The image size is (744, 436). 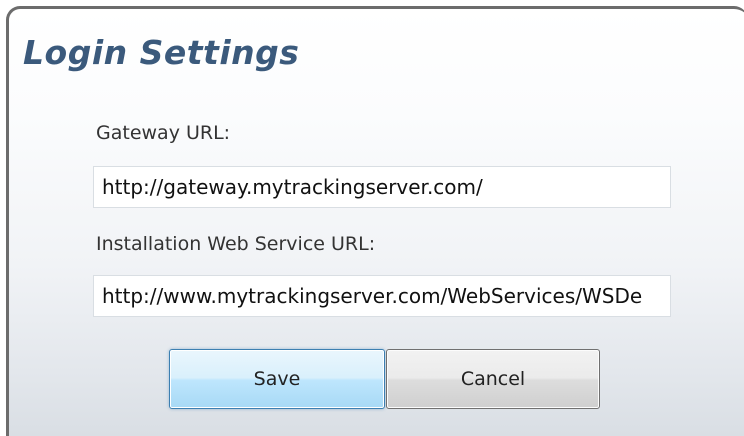 I want to click on cancel-button: Cancel, so click(x=493, y=379).